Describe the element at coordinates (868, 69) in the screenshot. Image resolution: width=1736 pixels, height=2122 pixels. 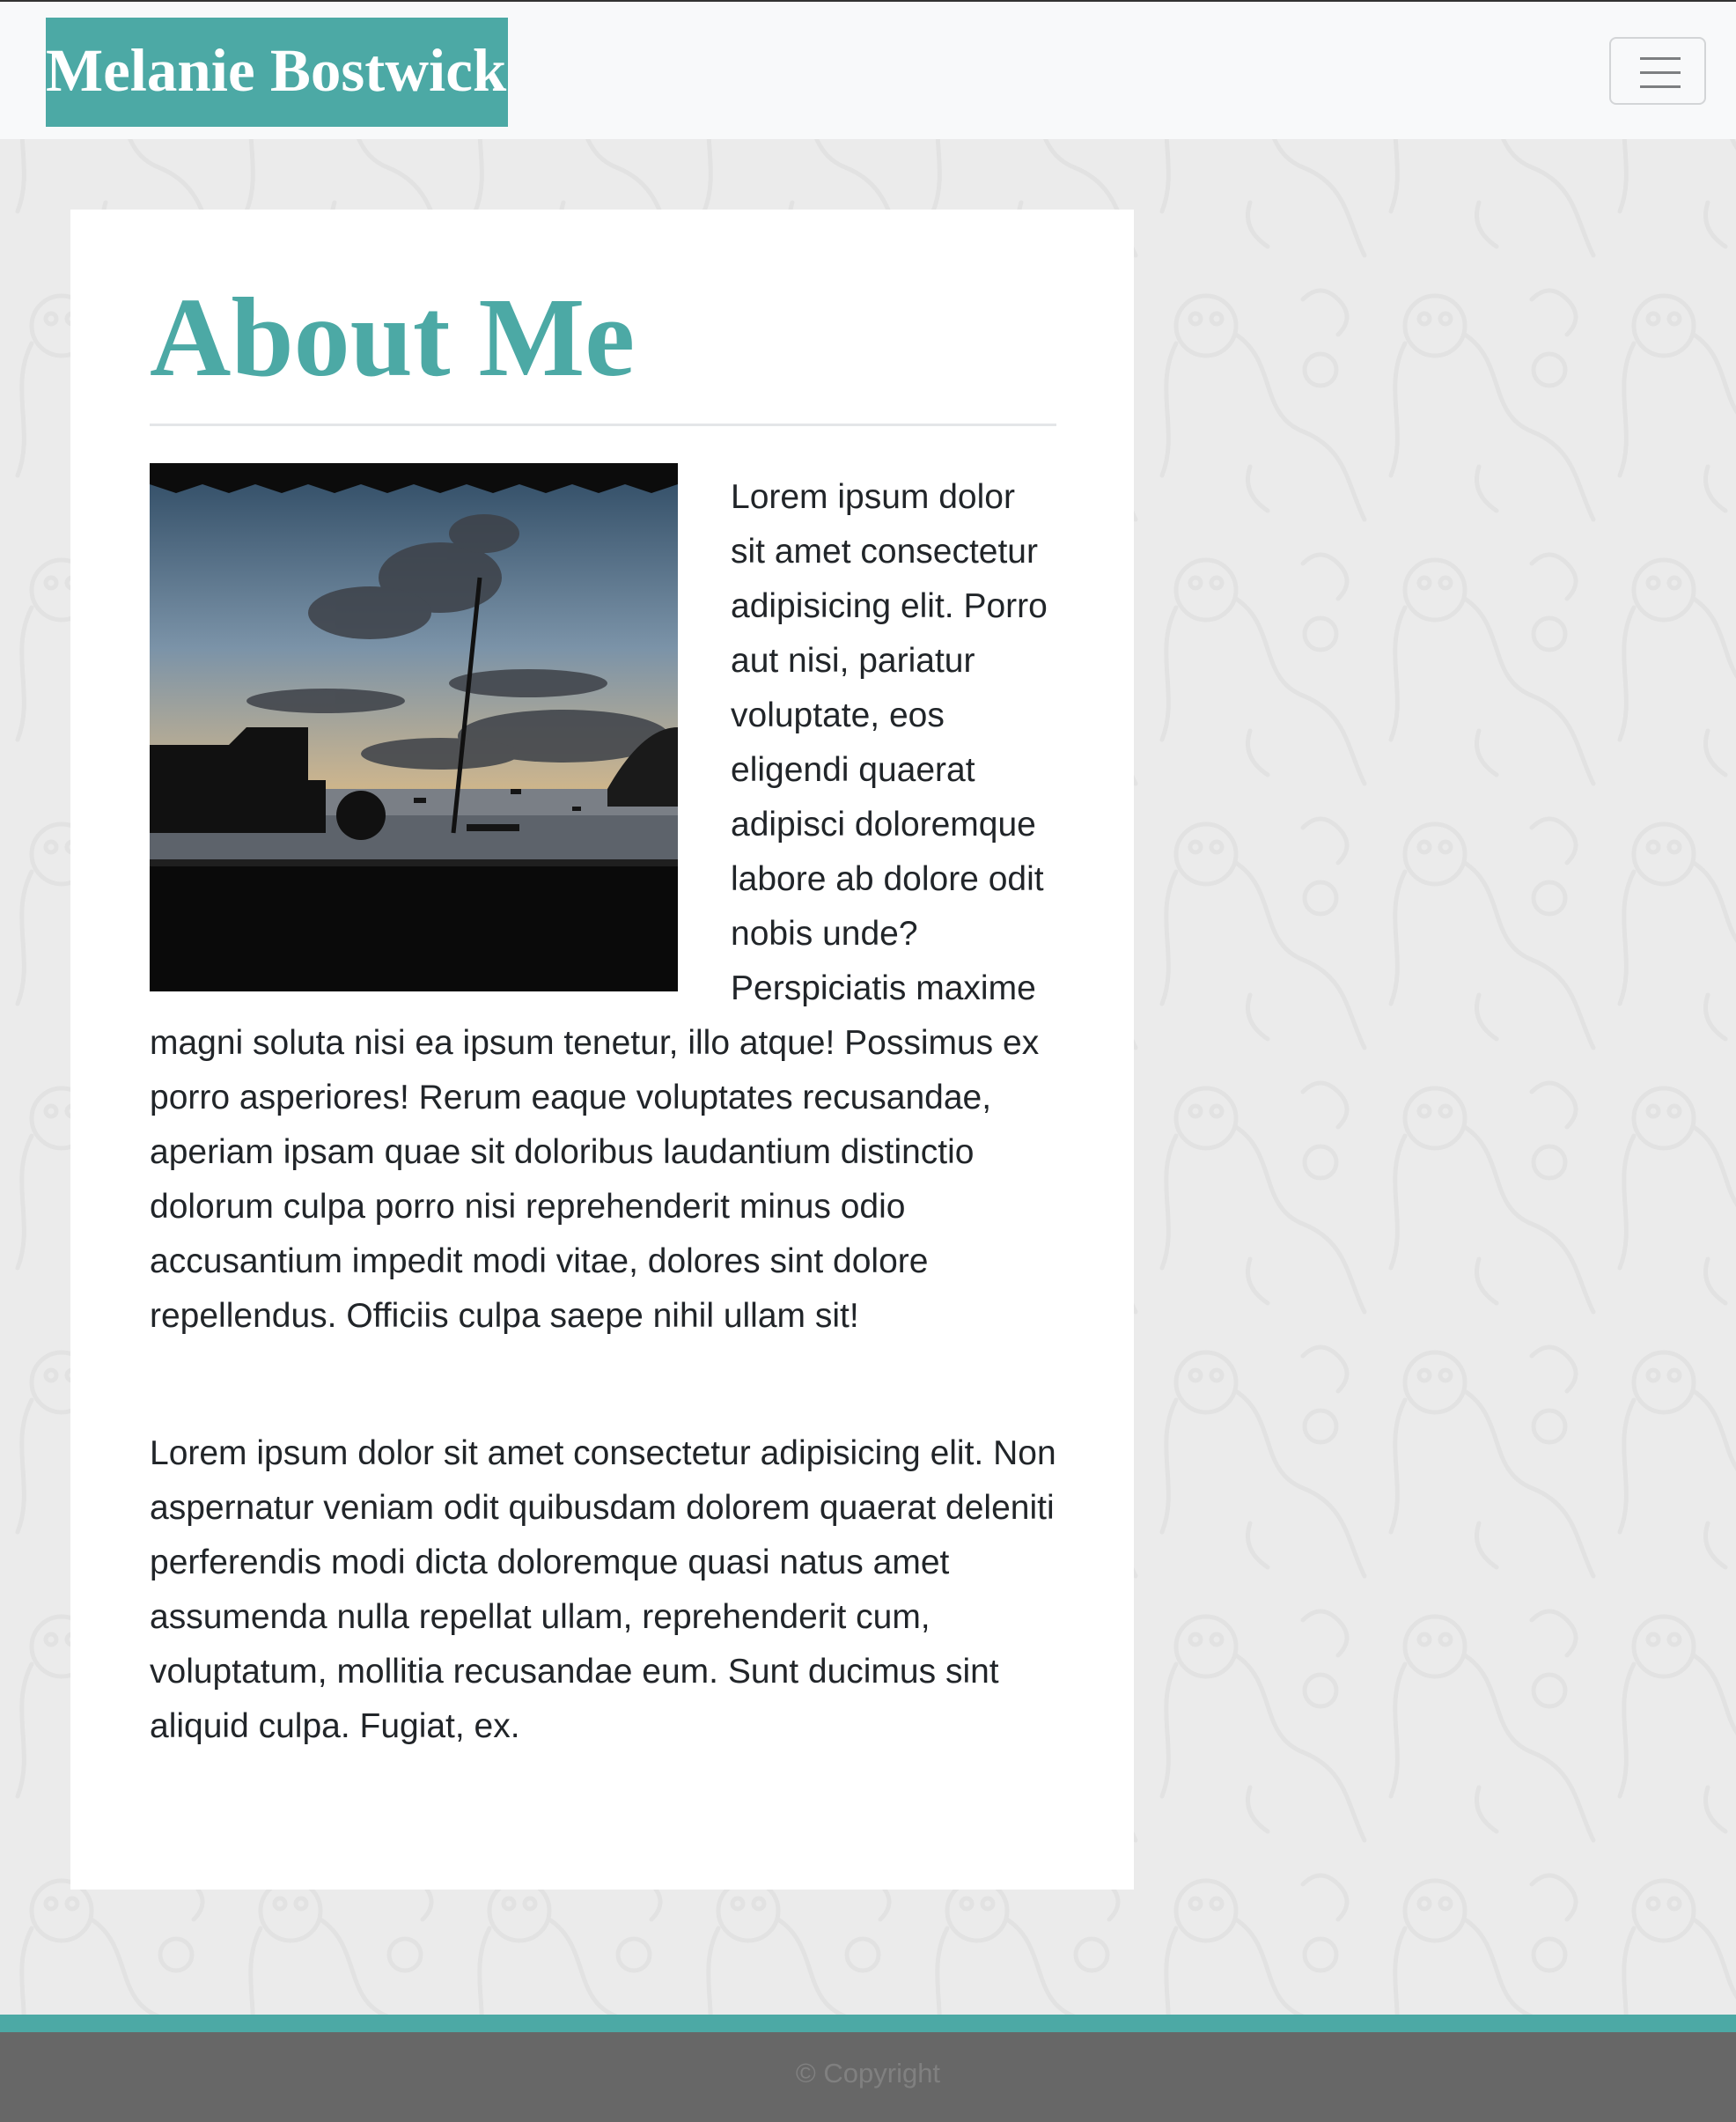
I see `navbar: Melanie Bostwick` at that location.